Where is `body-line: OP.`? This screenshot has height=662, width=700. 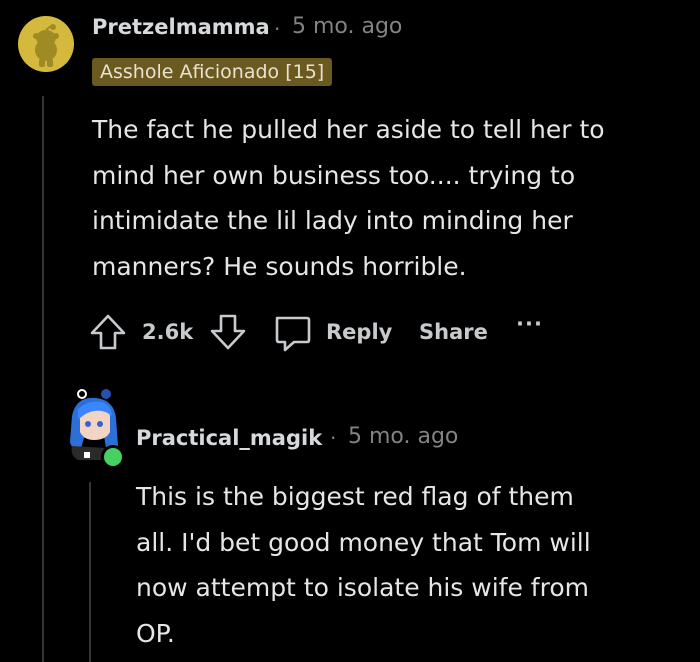
body-line: OP. is located at coordinates (155, 633).